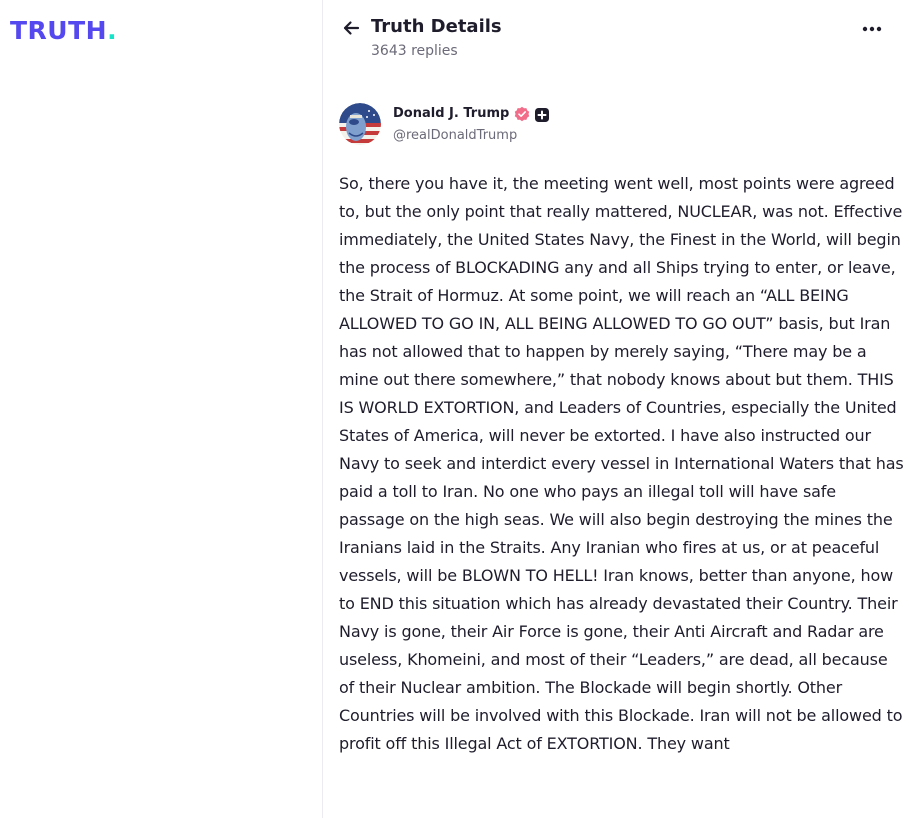 The height and width of the screenshot is (818, 909). Describe the element at coordinates (360, 124) in the screenshot. I see `avatar` at that location.